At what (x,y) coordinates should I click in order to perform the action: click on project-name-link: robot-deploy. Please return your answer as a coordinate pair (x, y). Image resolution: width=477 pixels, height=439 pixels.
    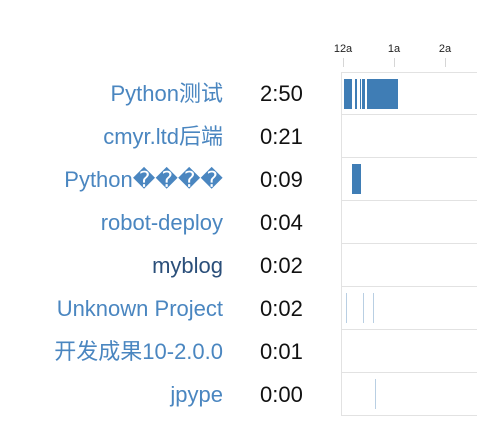
    Looking at the image, I should click on (162, 222).